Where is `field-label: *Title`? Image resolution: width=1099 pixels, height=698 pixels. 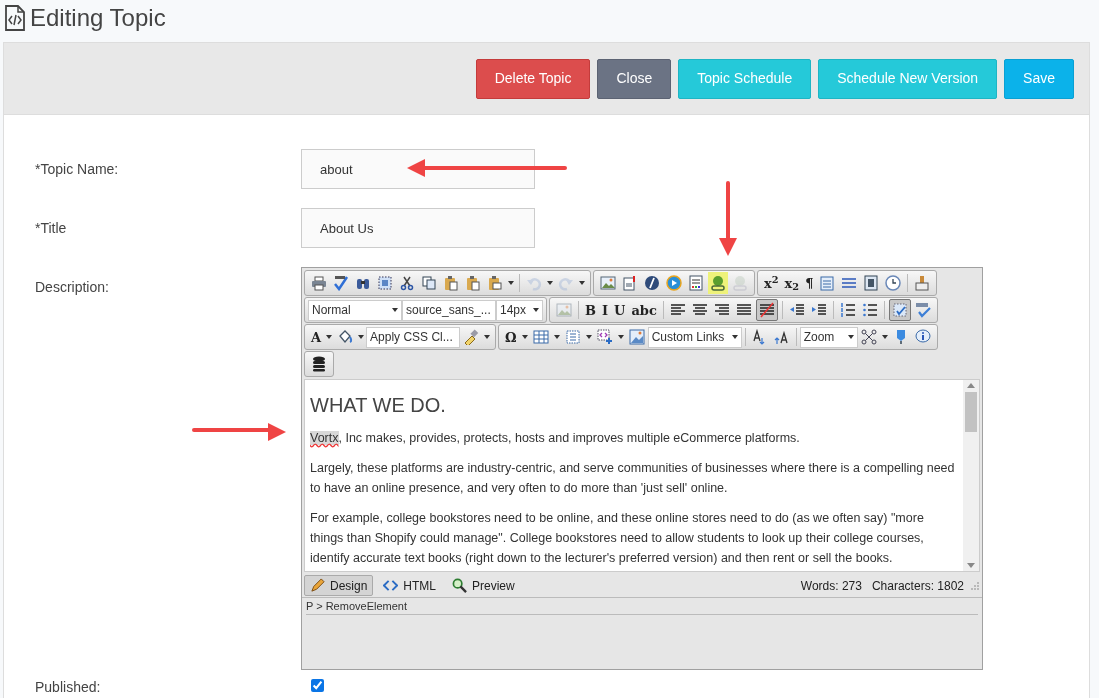
field-label: *Title is located at coordinates (51, 228).